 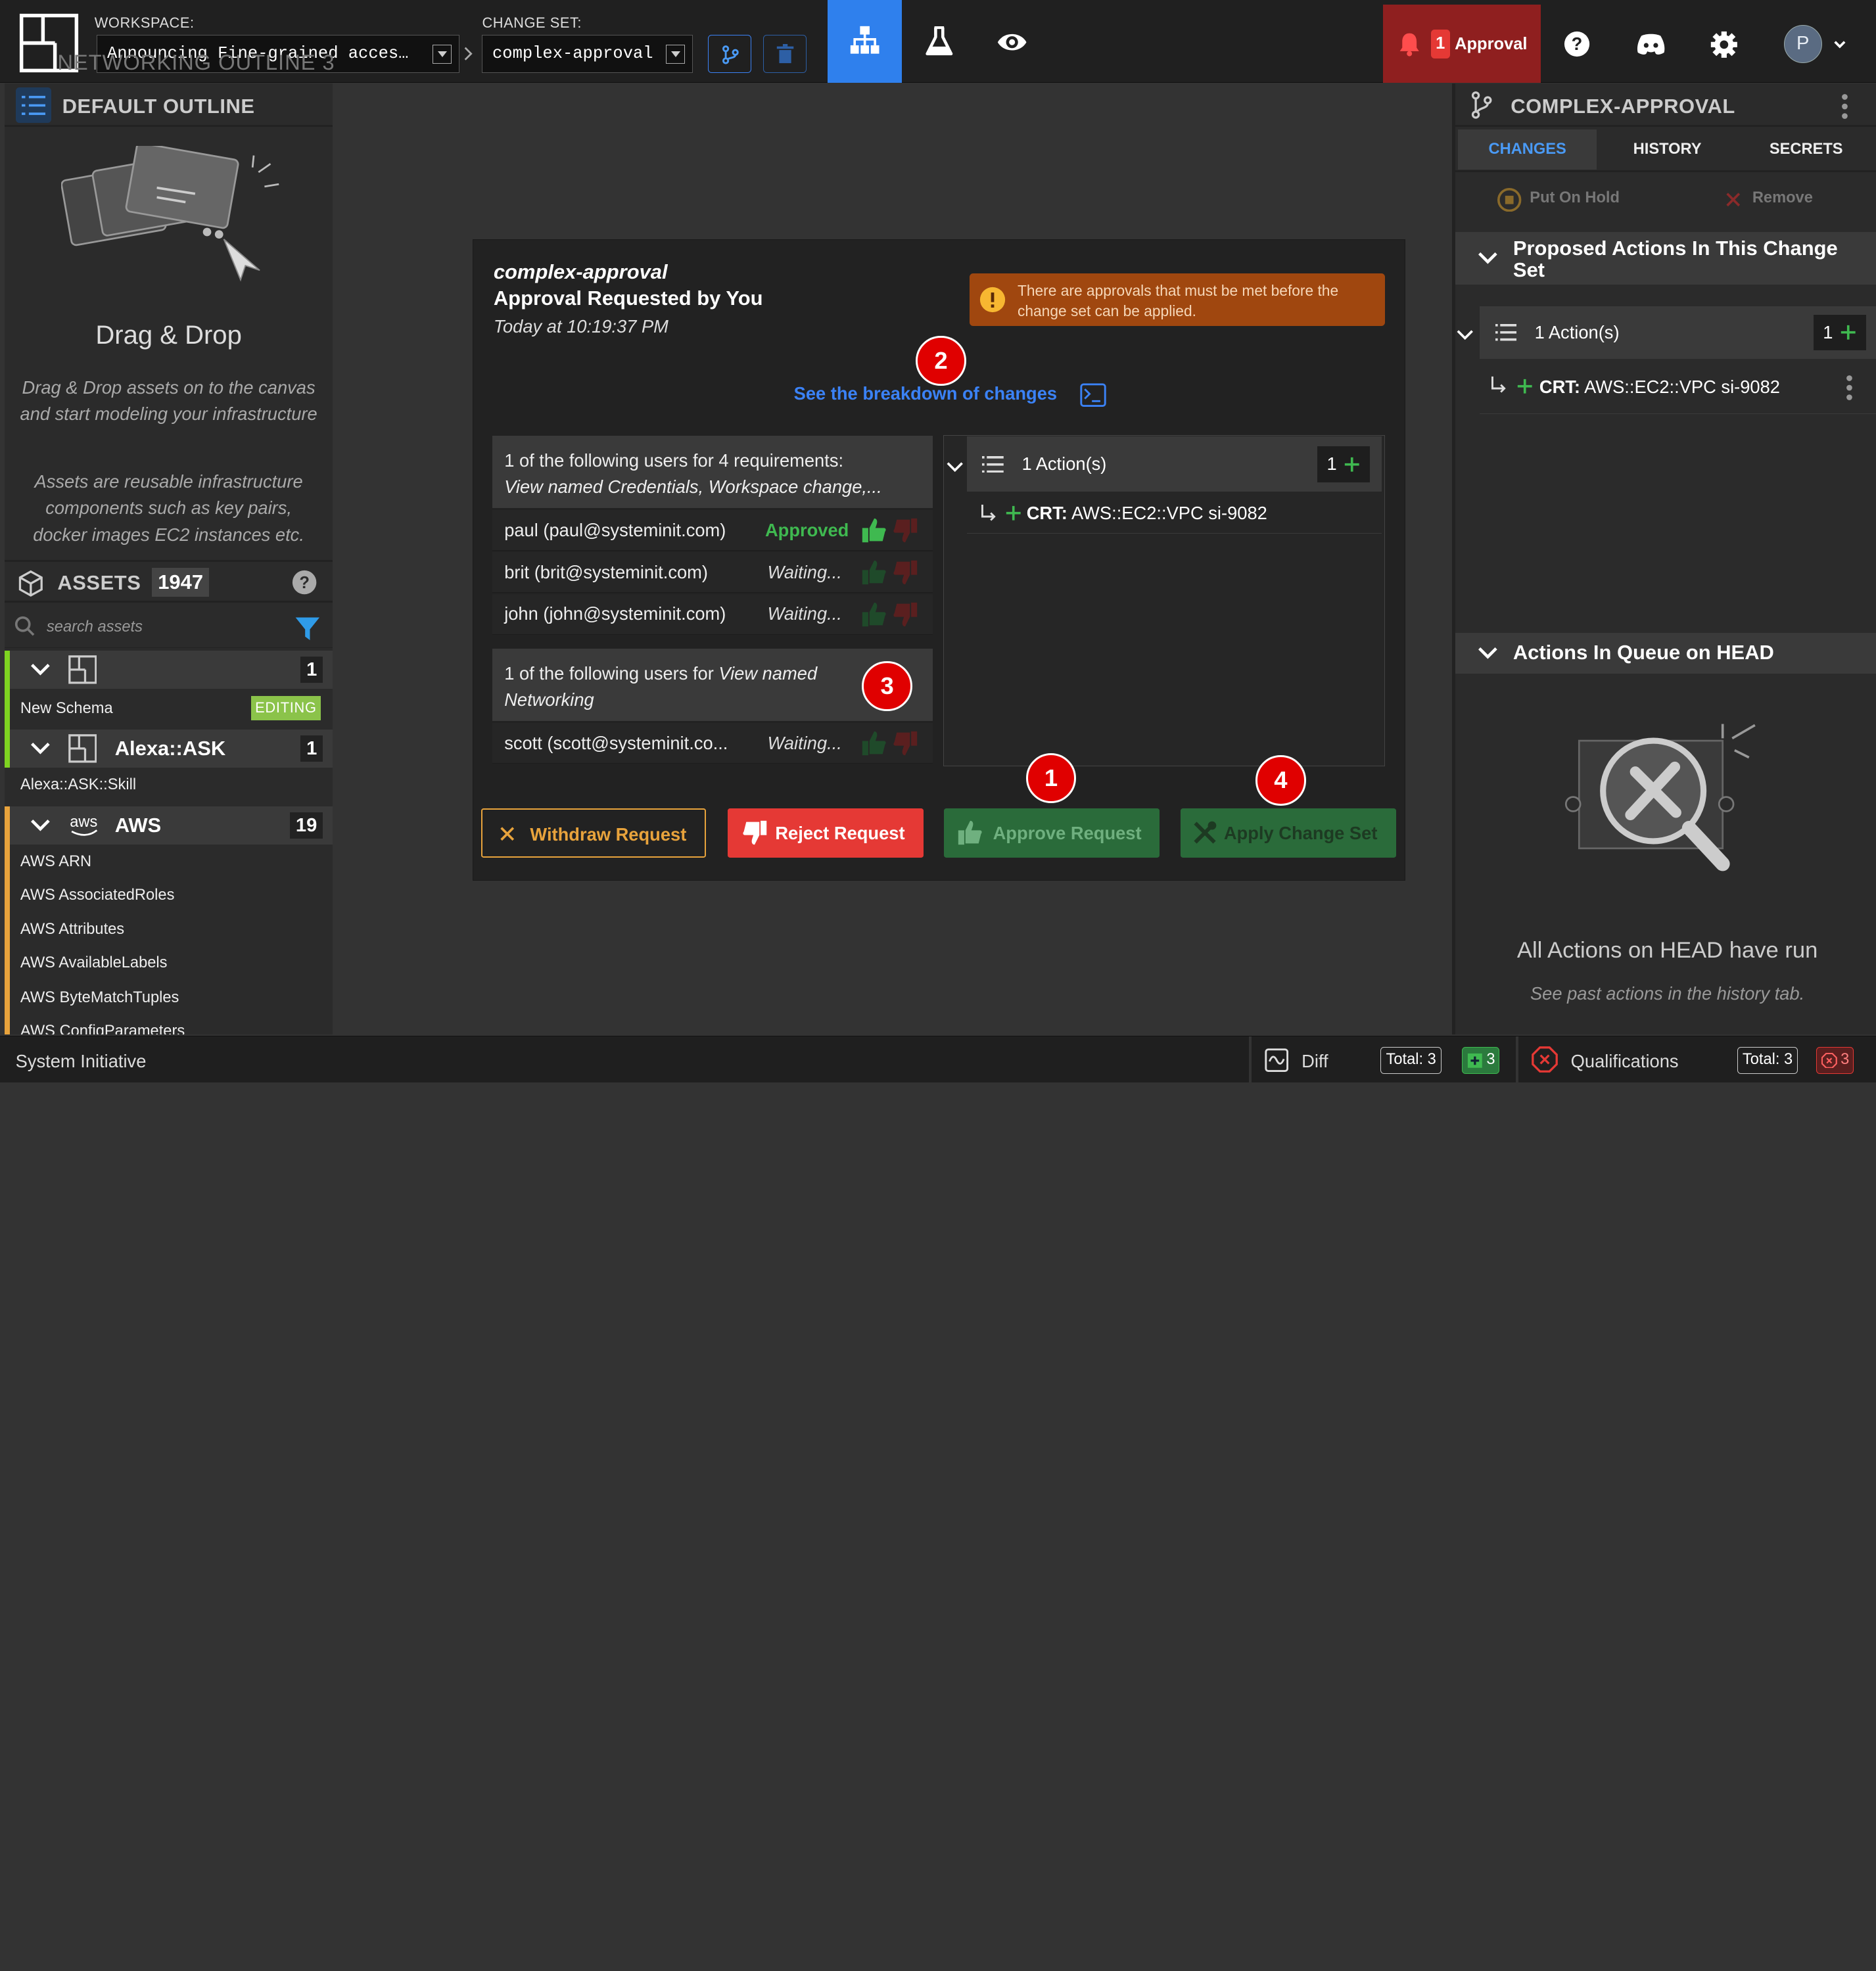 I want to click on asset-item: AWS ByteMatchTuples, so click(x=99, y=998).